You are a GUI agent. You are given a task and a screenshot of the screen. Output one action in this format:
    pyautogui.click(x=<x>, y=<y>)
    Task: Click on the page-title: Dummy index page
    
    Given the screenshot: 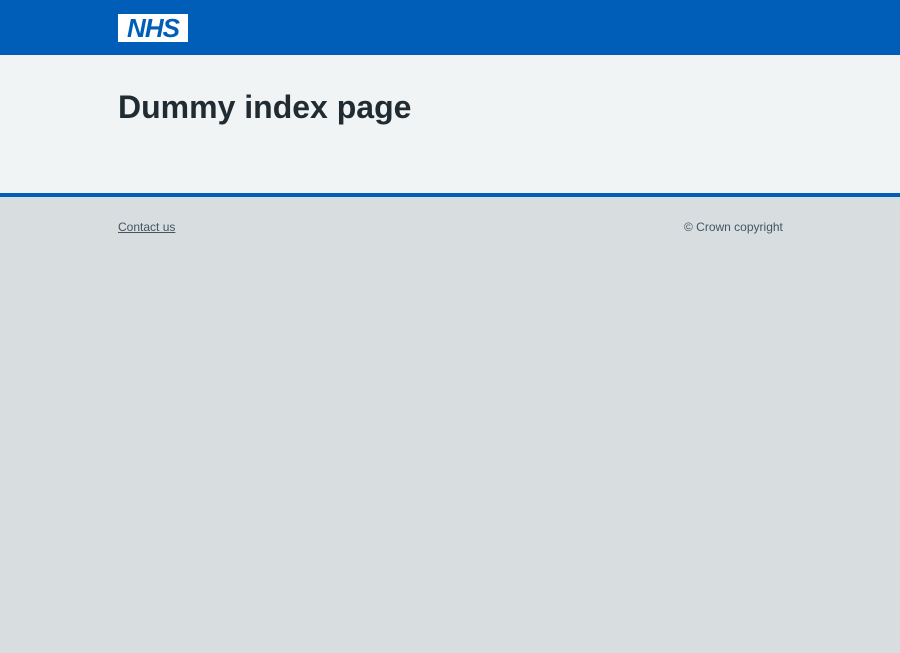 What is the action you would take?
    pyautogui.click(x=265, y=107)
    